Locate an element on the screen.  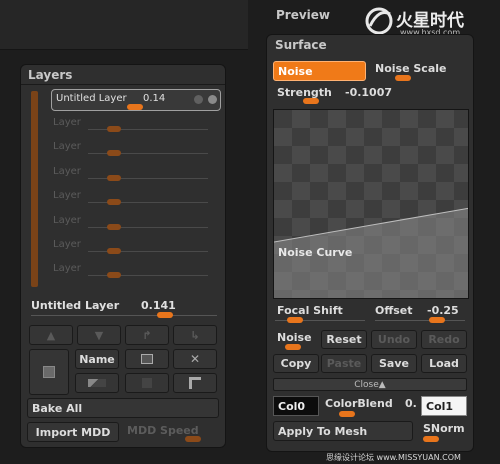
offset-knob is located at coordinates (437, 320).